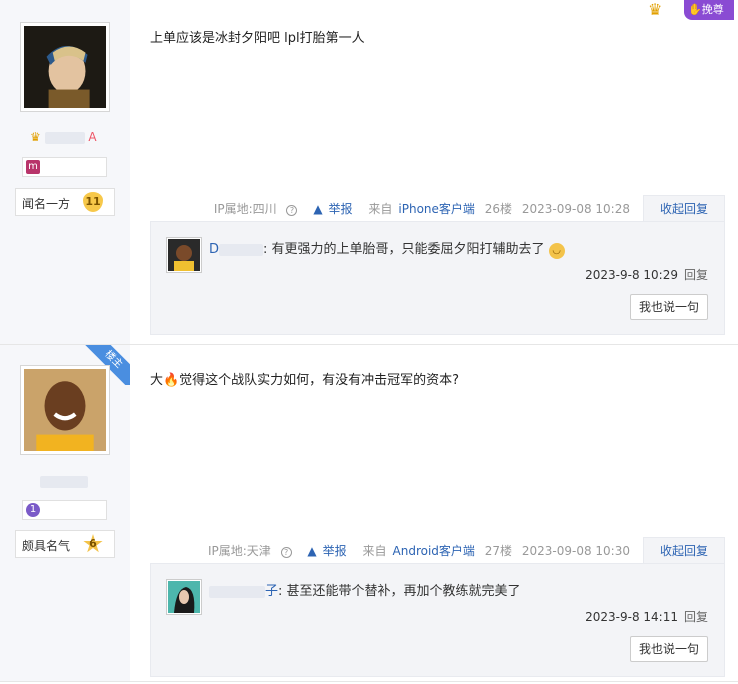  What do you see at coordinates (434, 551) in the screenshot?
I see `client-link: Android客户端` at bounding box center [434, 551].